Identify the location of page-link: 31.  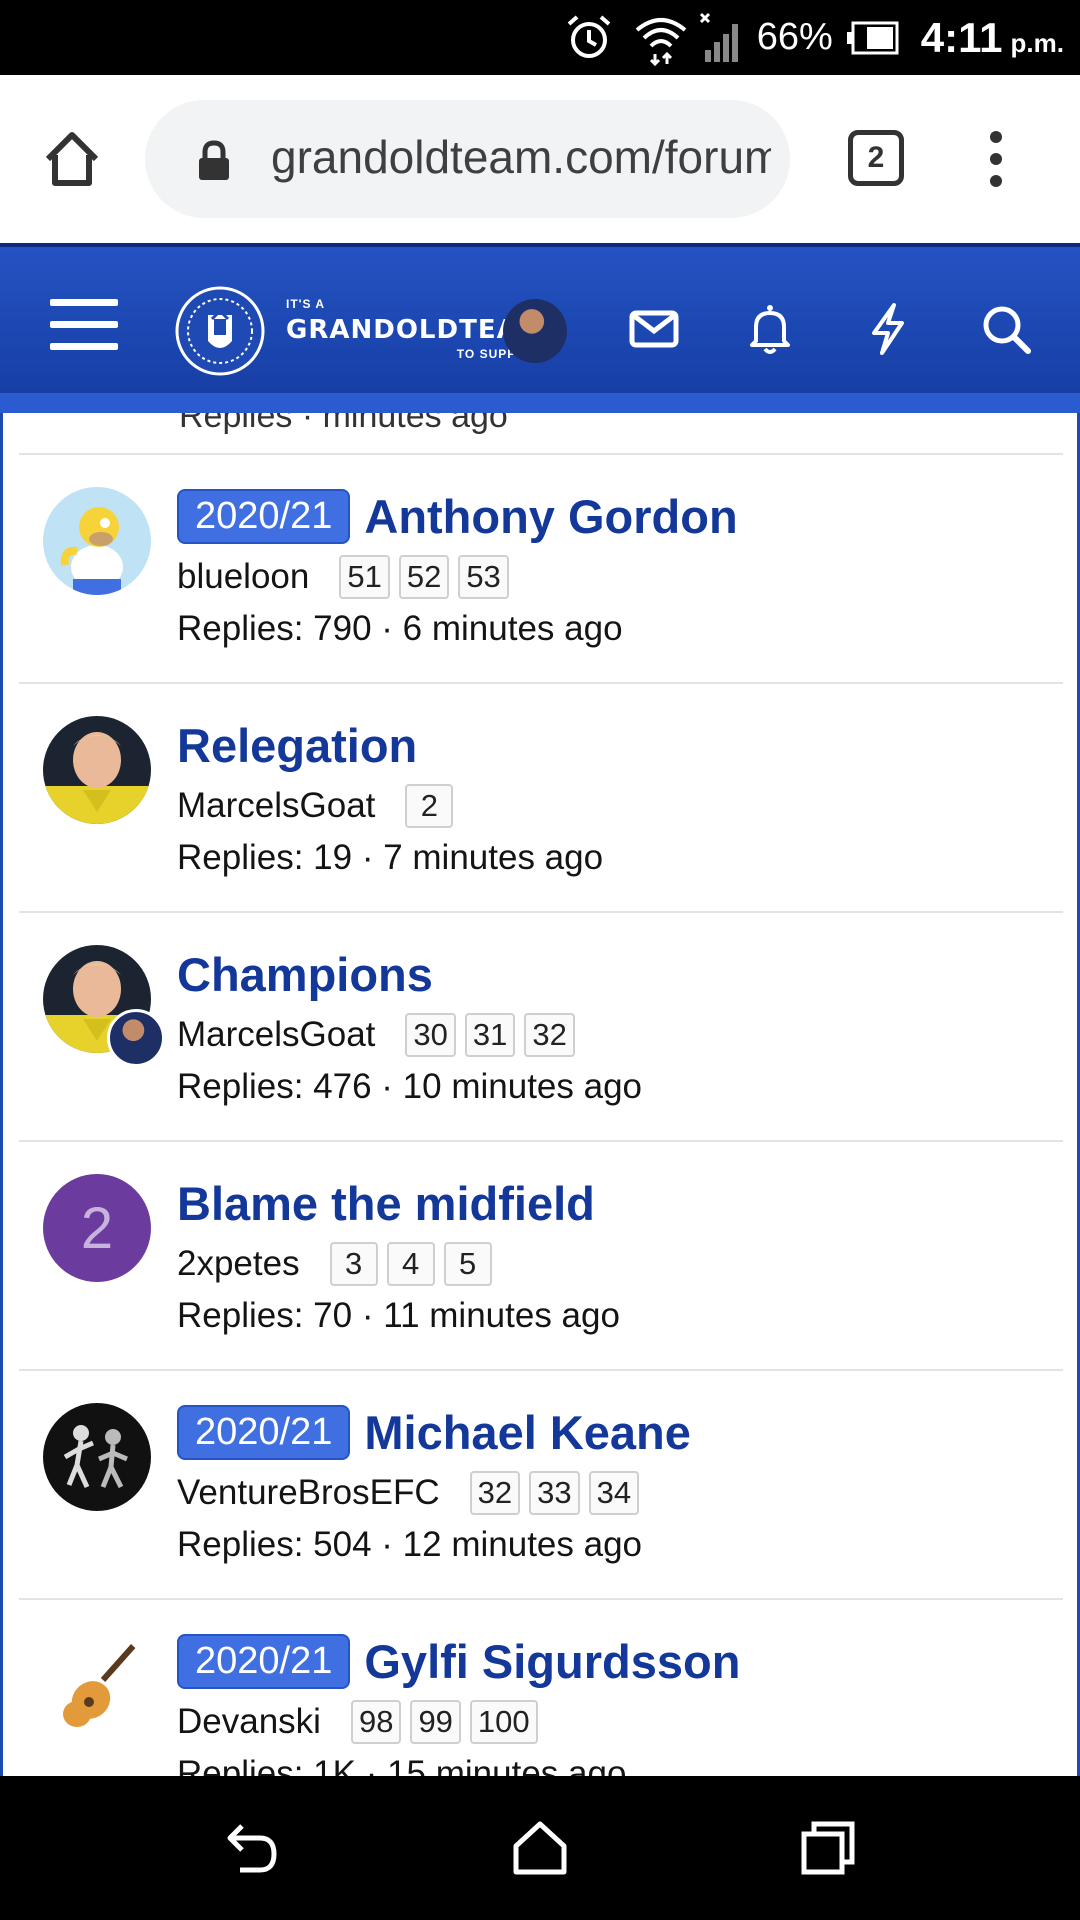
(490, 1035).